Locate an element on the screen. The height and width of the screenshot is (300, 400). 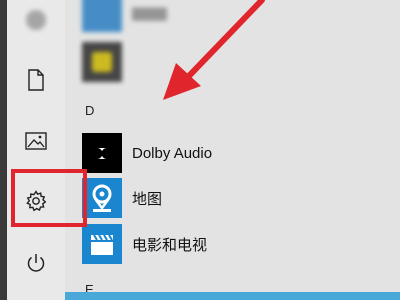
app-label: 电影和电视 is located at coordinates (170, 245).